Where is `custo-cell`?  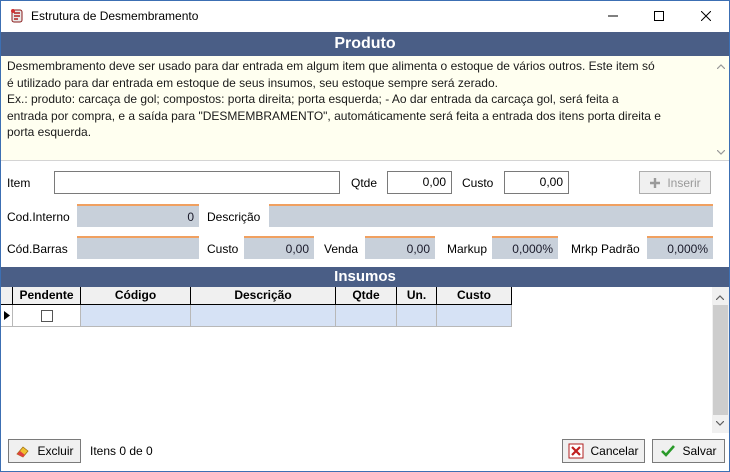 custo-cell is located at coordinates (474, 316).